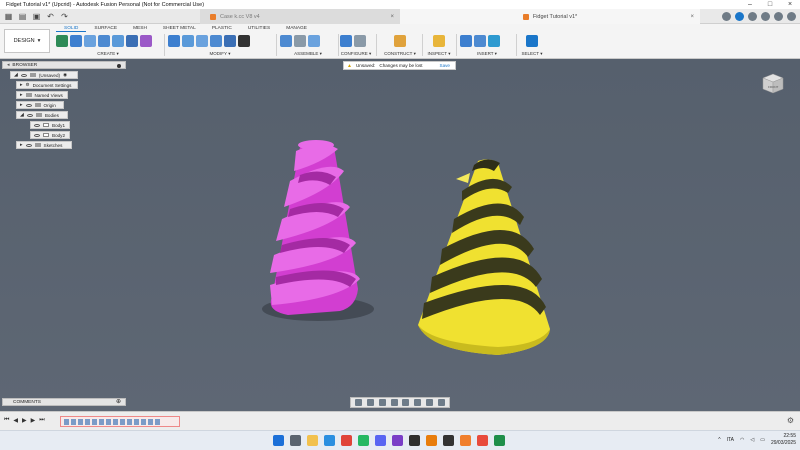 Image resolution: width=800 pixels, height=450 pixels. Describe the element at coordinates (44, 145) in the screenshot. I see `tree-item-sketches: ▸ Sketches` at that location.